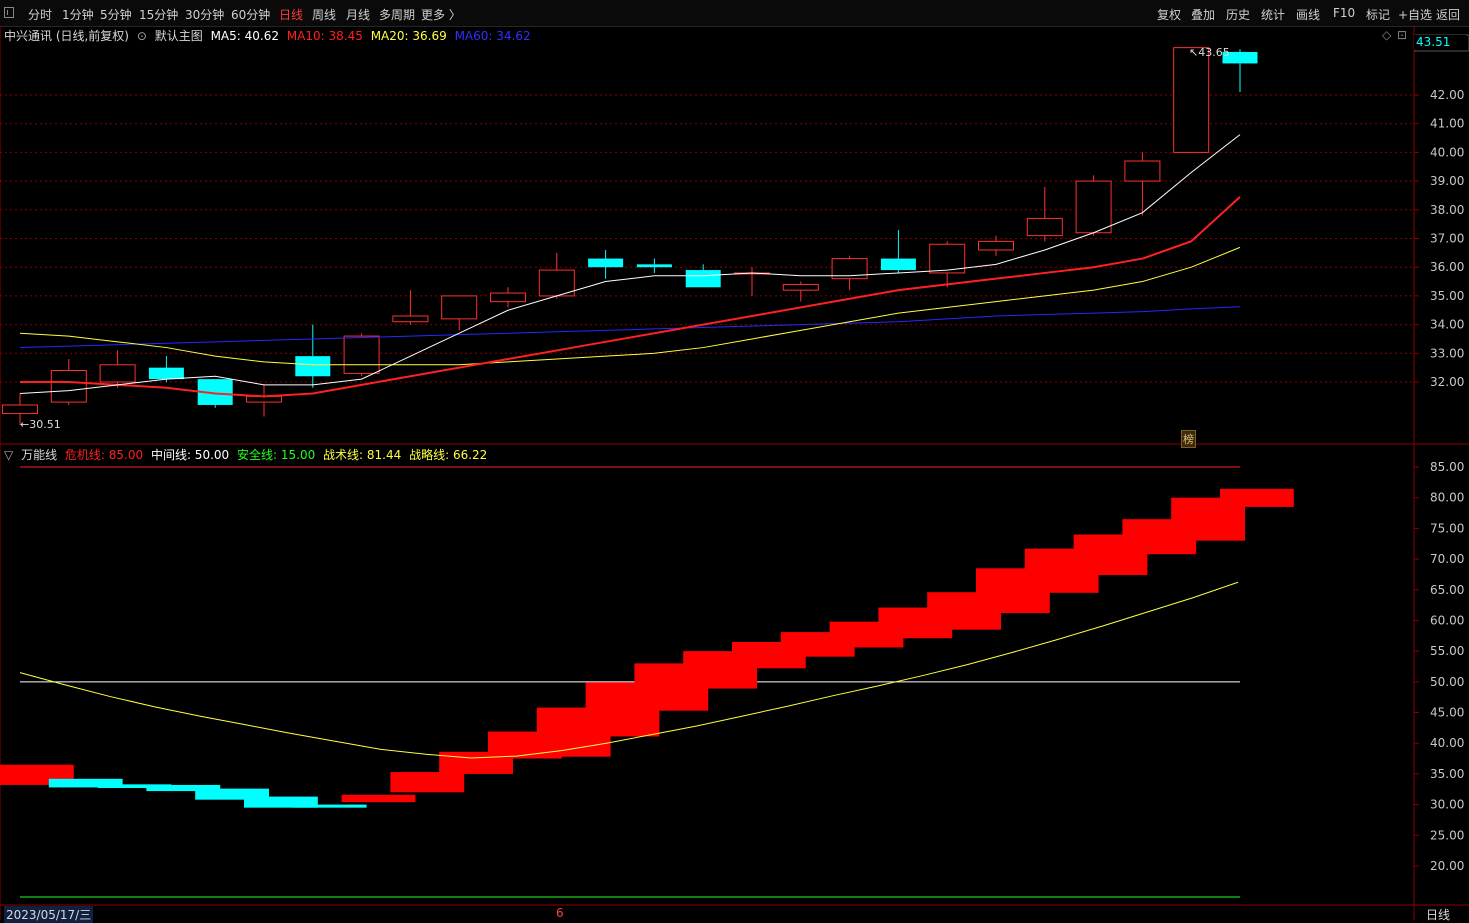  I want to click on period-tab-5min: 5分钟, so click(116, 14).